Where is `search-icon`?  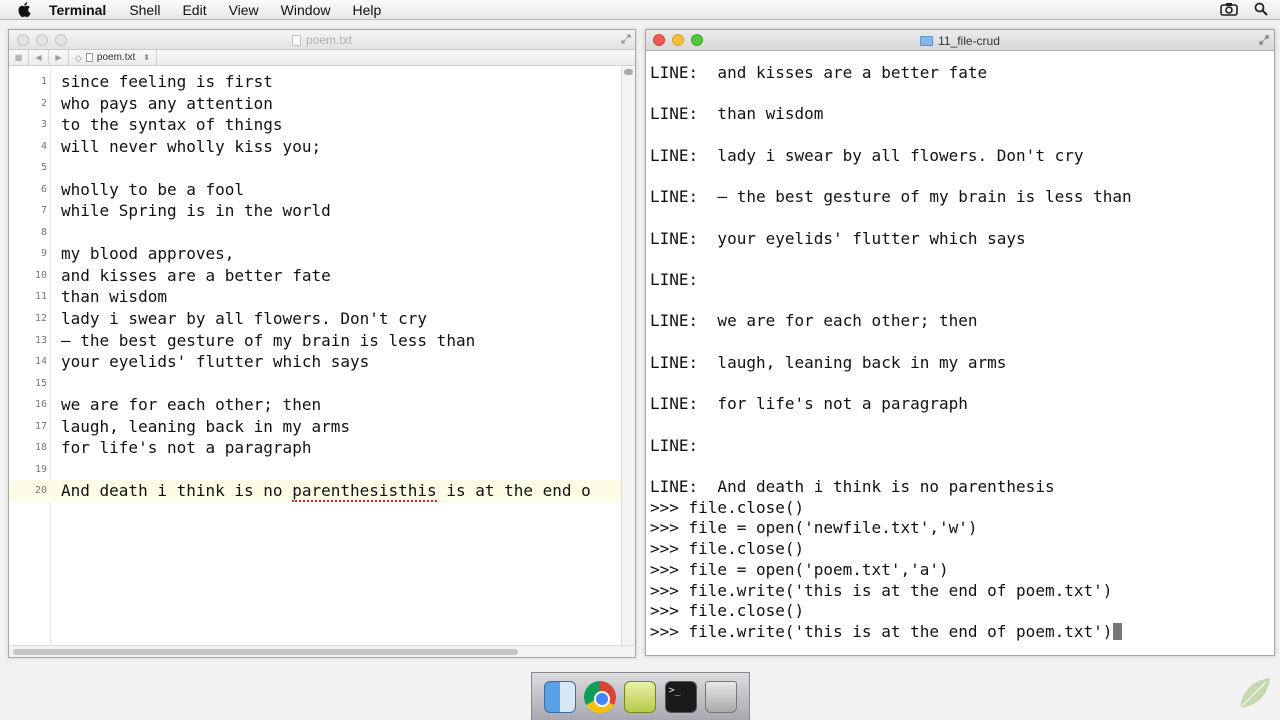
search-icon is located at coordinates (1261, 9).